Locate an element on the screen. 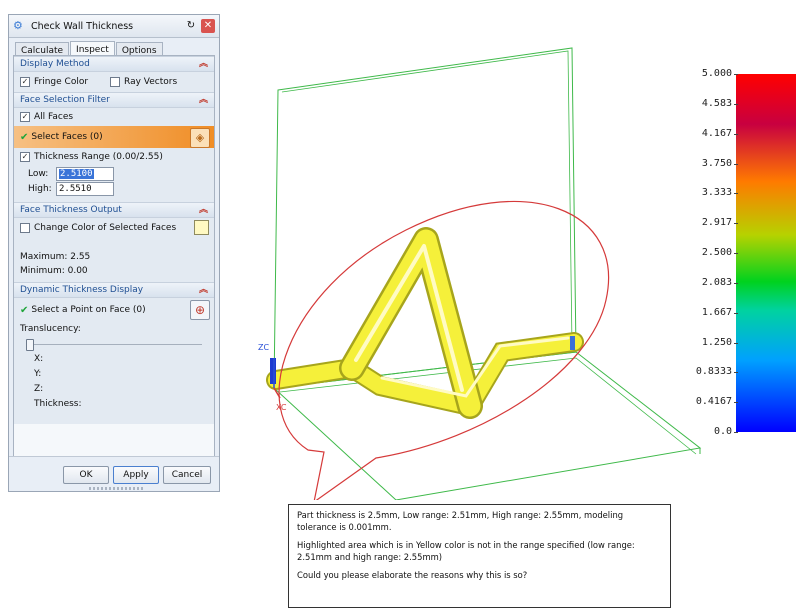 This screenshot has height=612, width=800. dynamic-thickness-display-header: Dynamic Thickness Display ︽ is located at coordinates (114, 290).